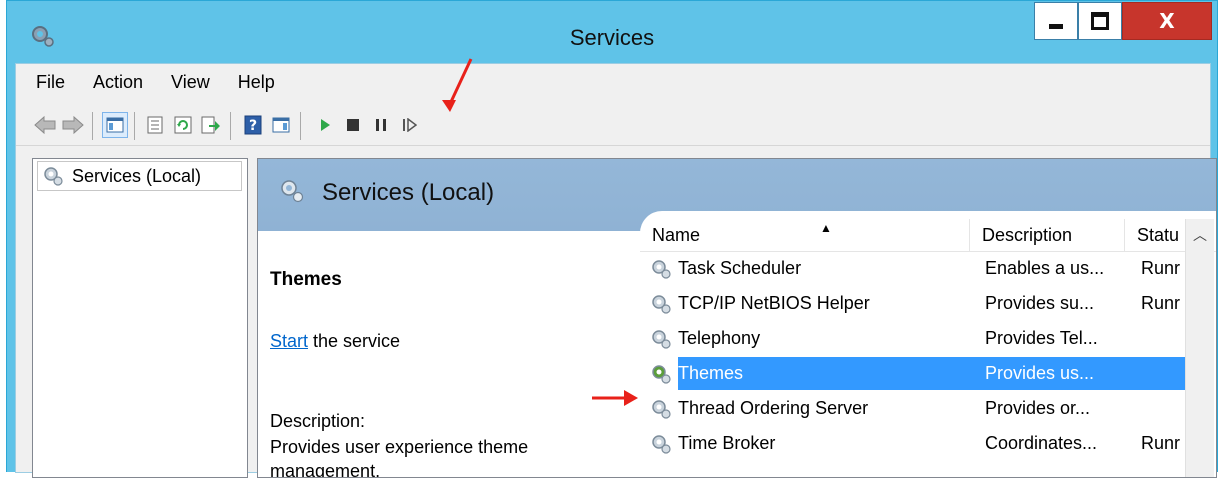  What do you see at coordinates (826, 228) in the screenshot?
I see `sort-ascending-icon: ▲` at bounding box center [826, 228].